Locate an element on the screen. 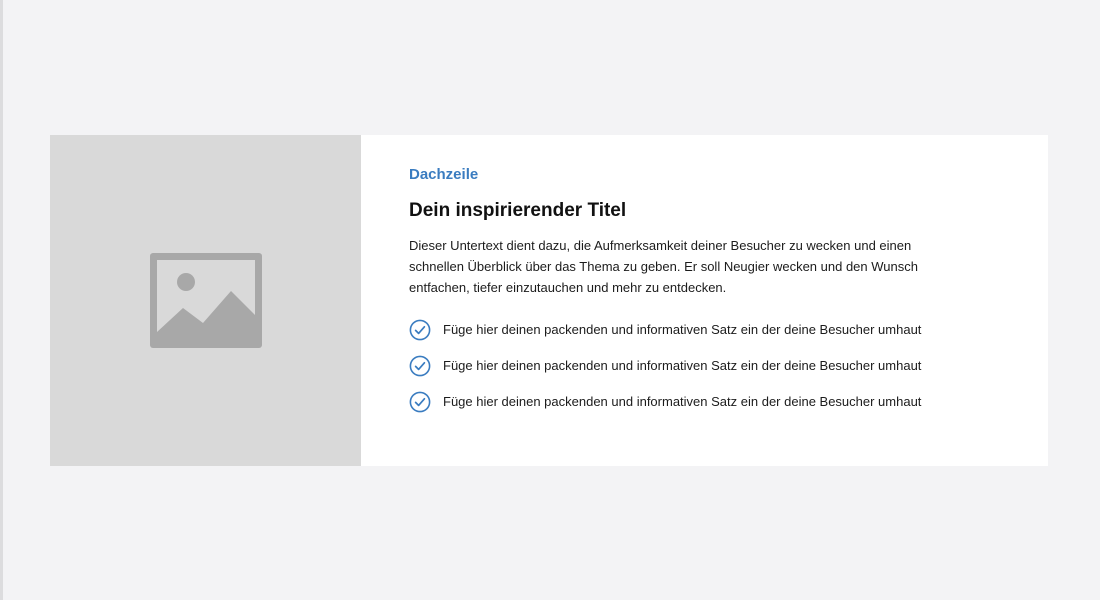  card-title: Dein inspirierender Titel is located at coordinates (518, 210).